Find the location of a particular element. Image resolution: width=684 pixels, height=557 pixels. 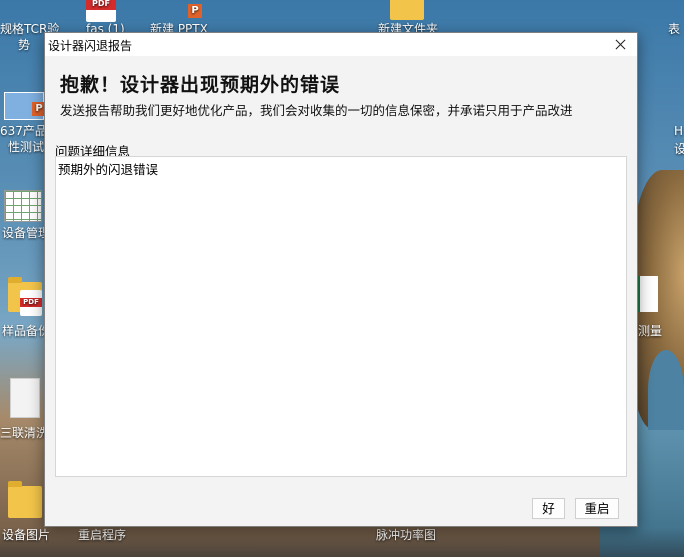

desktop-icon-label: 设备管理 is located at coordinates (26, 233).